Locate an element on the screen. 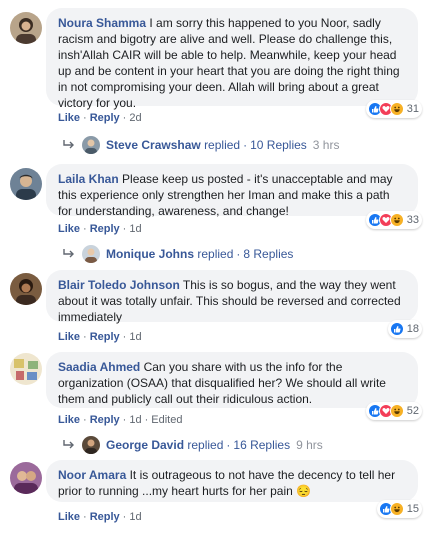 The width and height of the screenshot is (444, 535). comment-actions: Like · Reply · 1d · Edited is located at coordinates (120, 420).